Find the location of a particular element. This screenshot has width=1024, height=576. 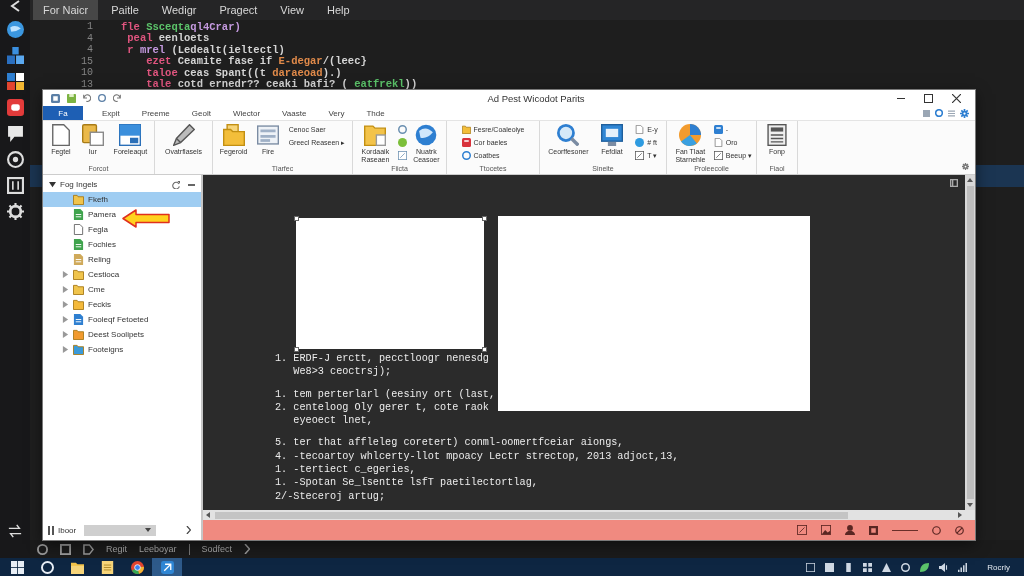

person-icon is located at coordinates (850, 530).